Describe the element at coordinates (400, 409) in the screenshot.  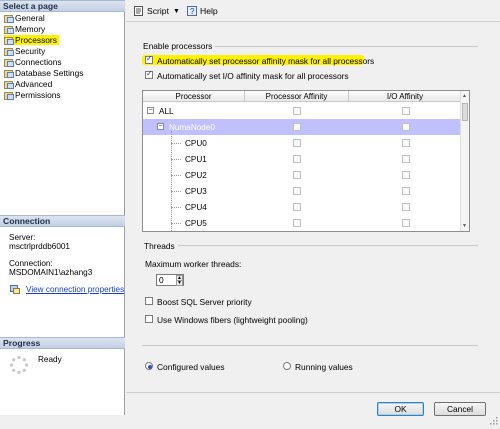
I see `ok-button: OK` at that location.